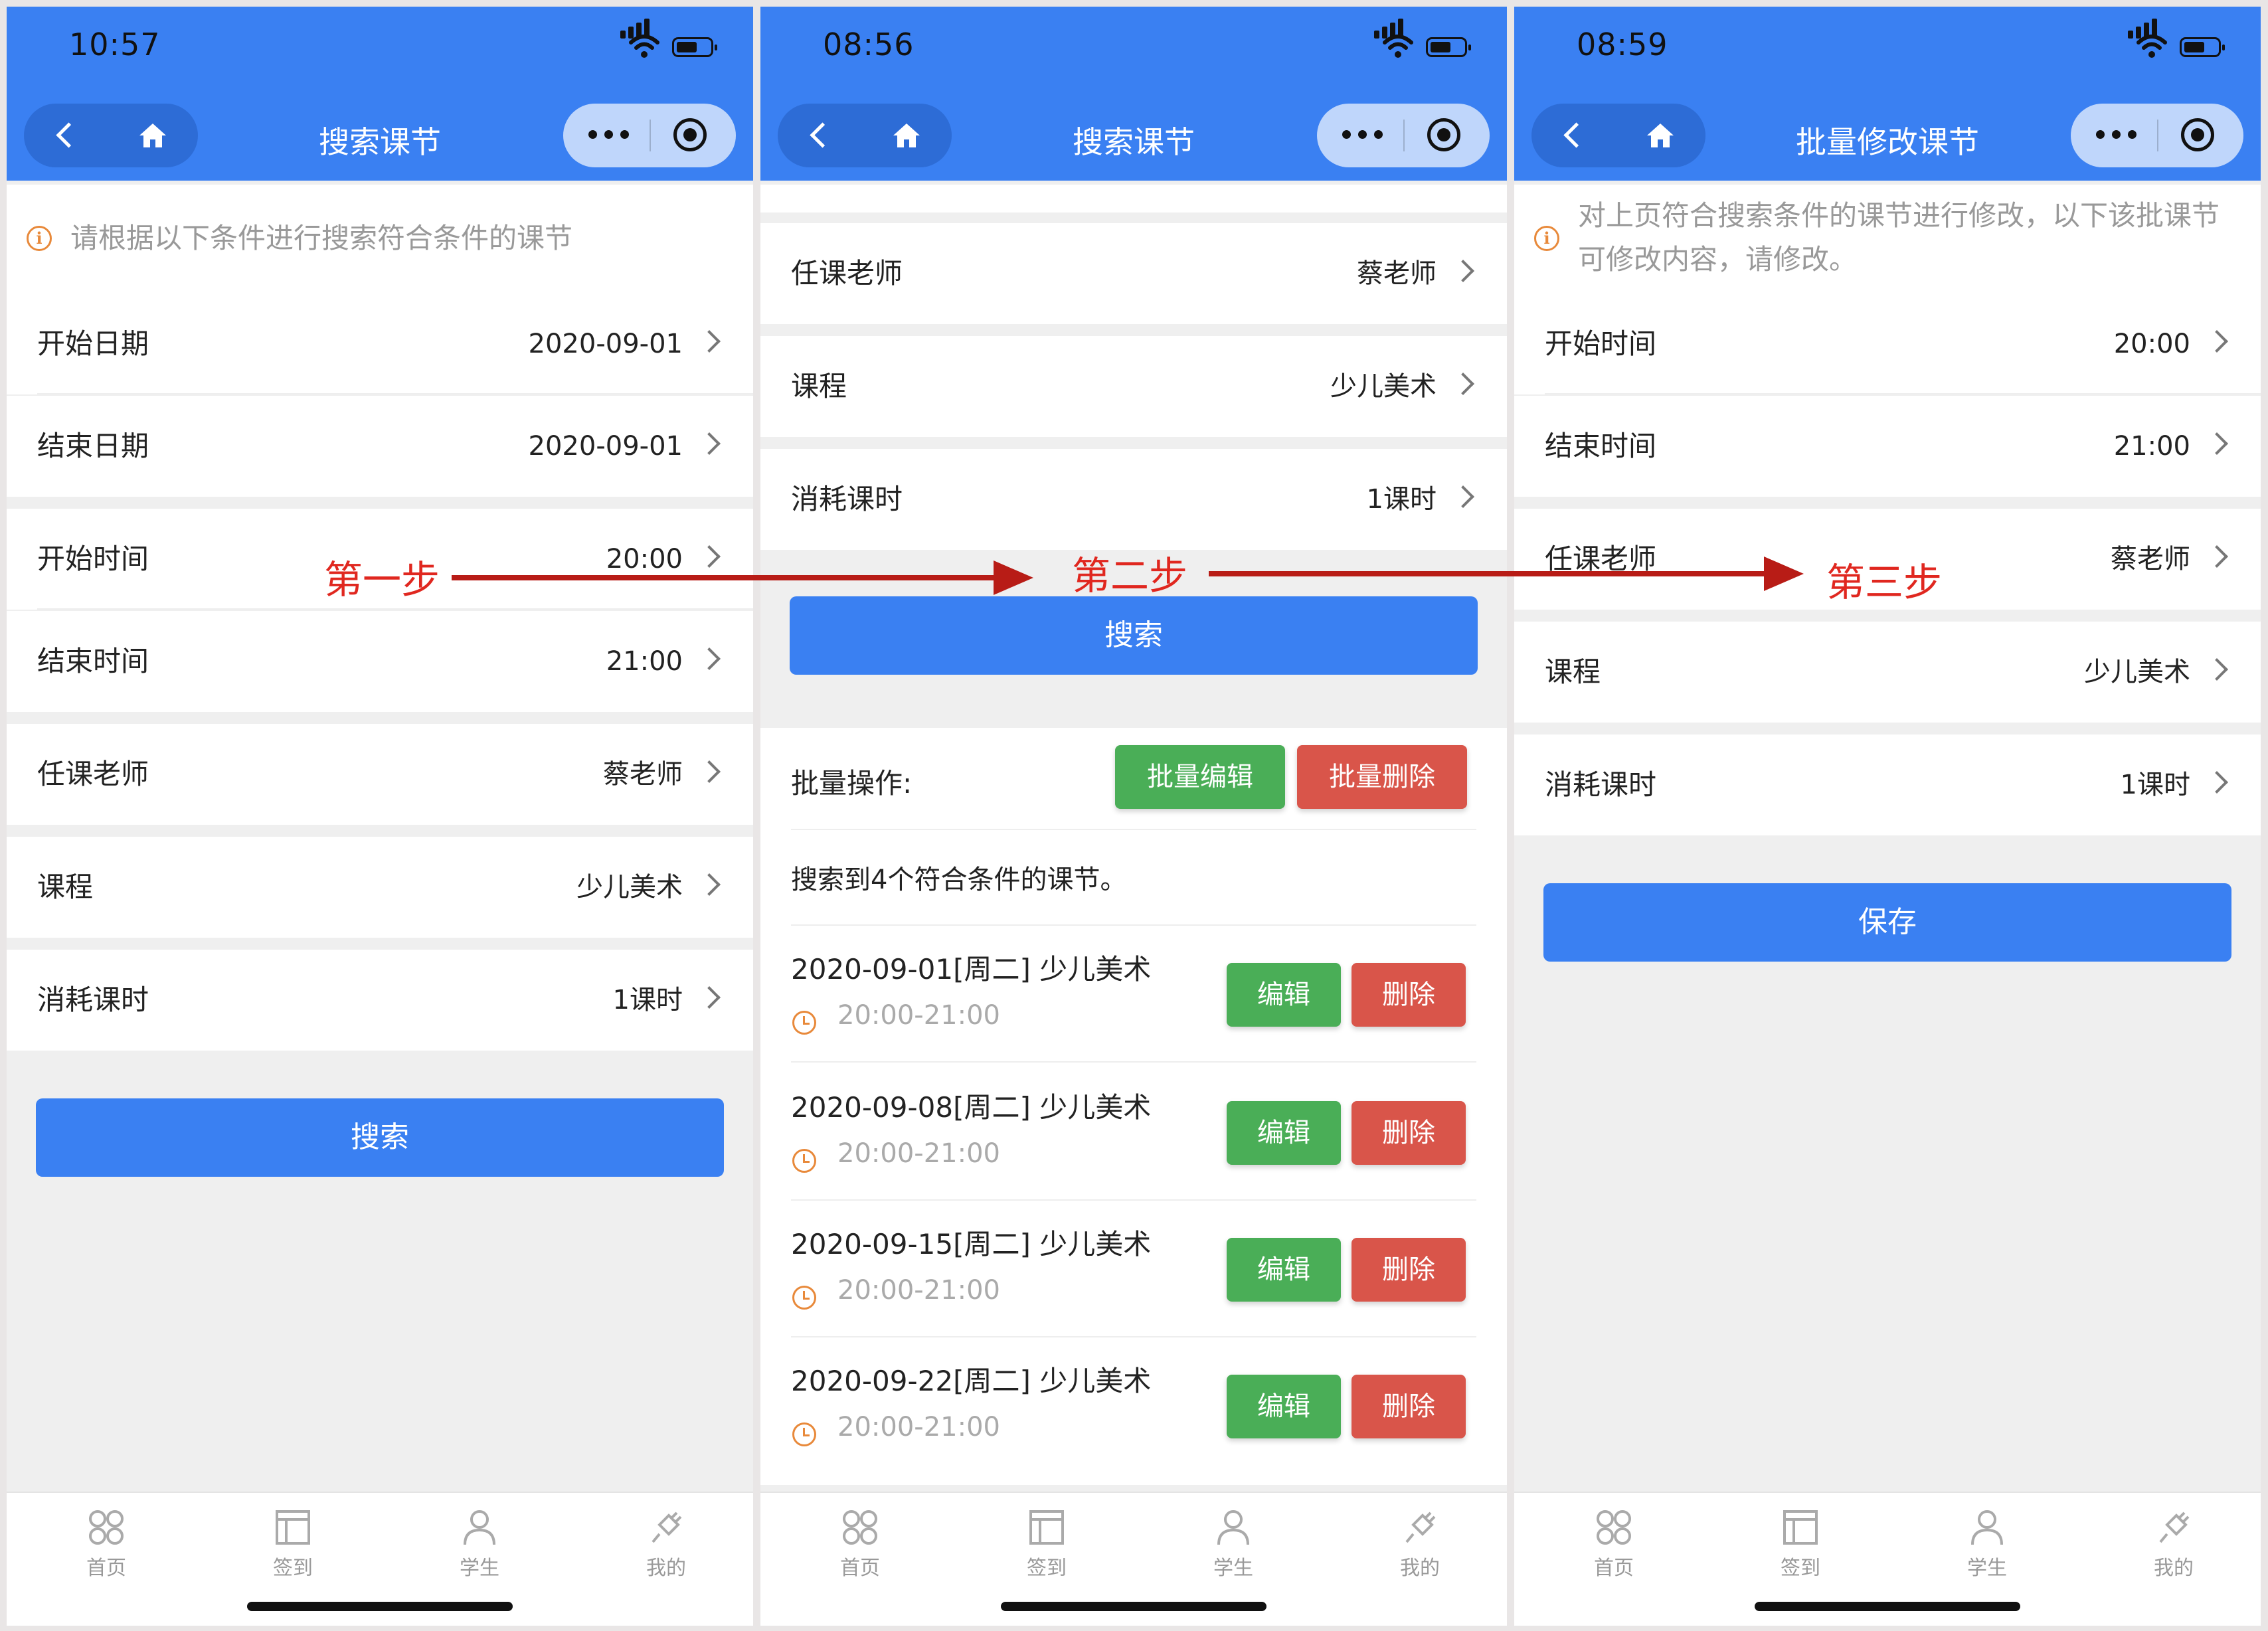 This screenshot has height=1631, width=2268. What do you see at coordinates (918, 1291) in the screenshot?
I see `lesson-time: 20:00-21:00` at bounding box center [918, 1291].